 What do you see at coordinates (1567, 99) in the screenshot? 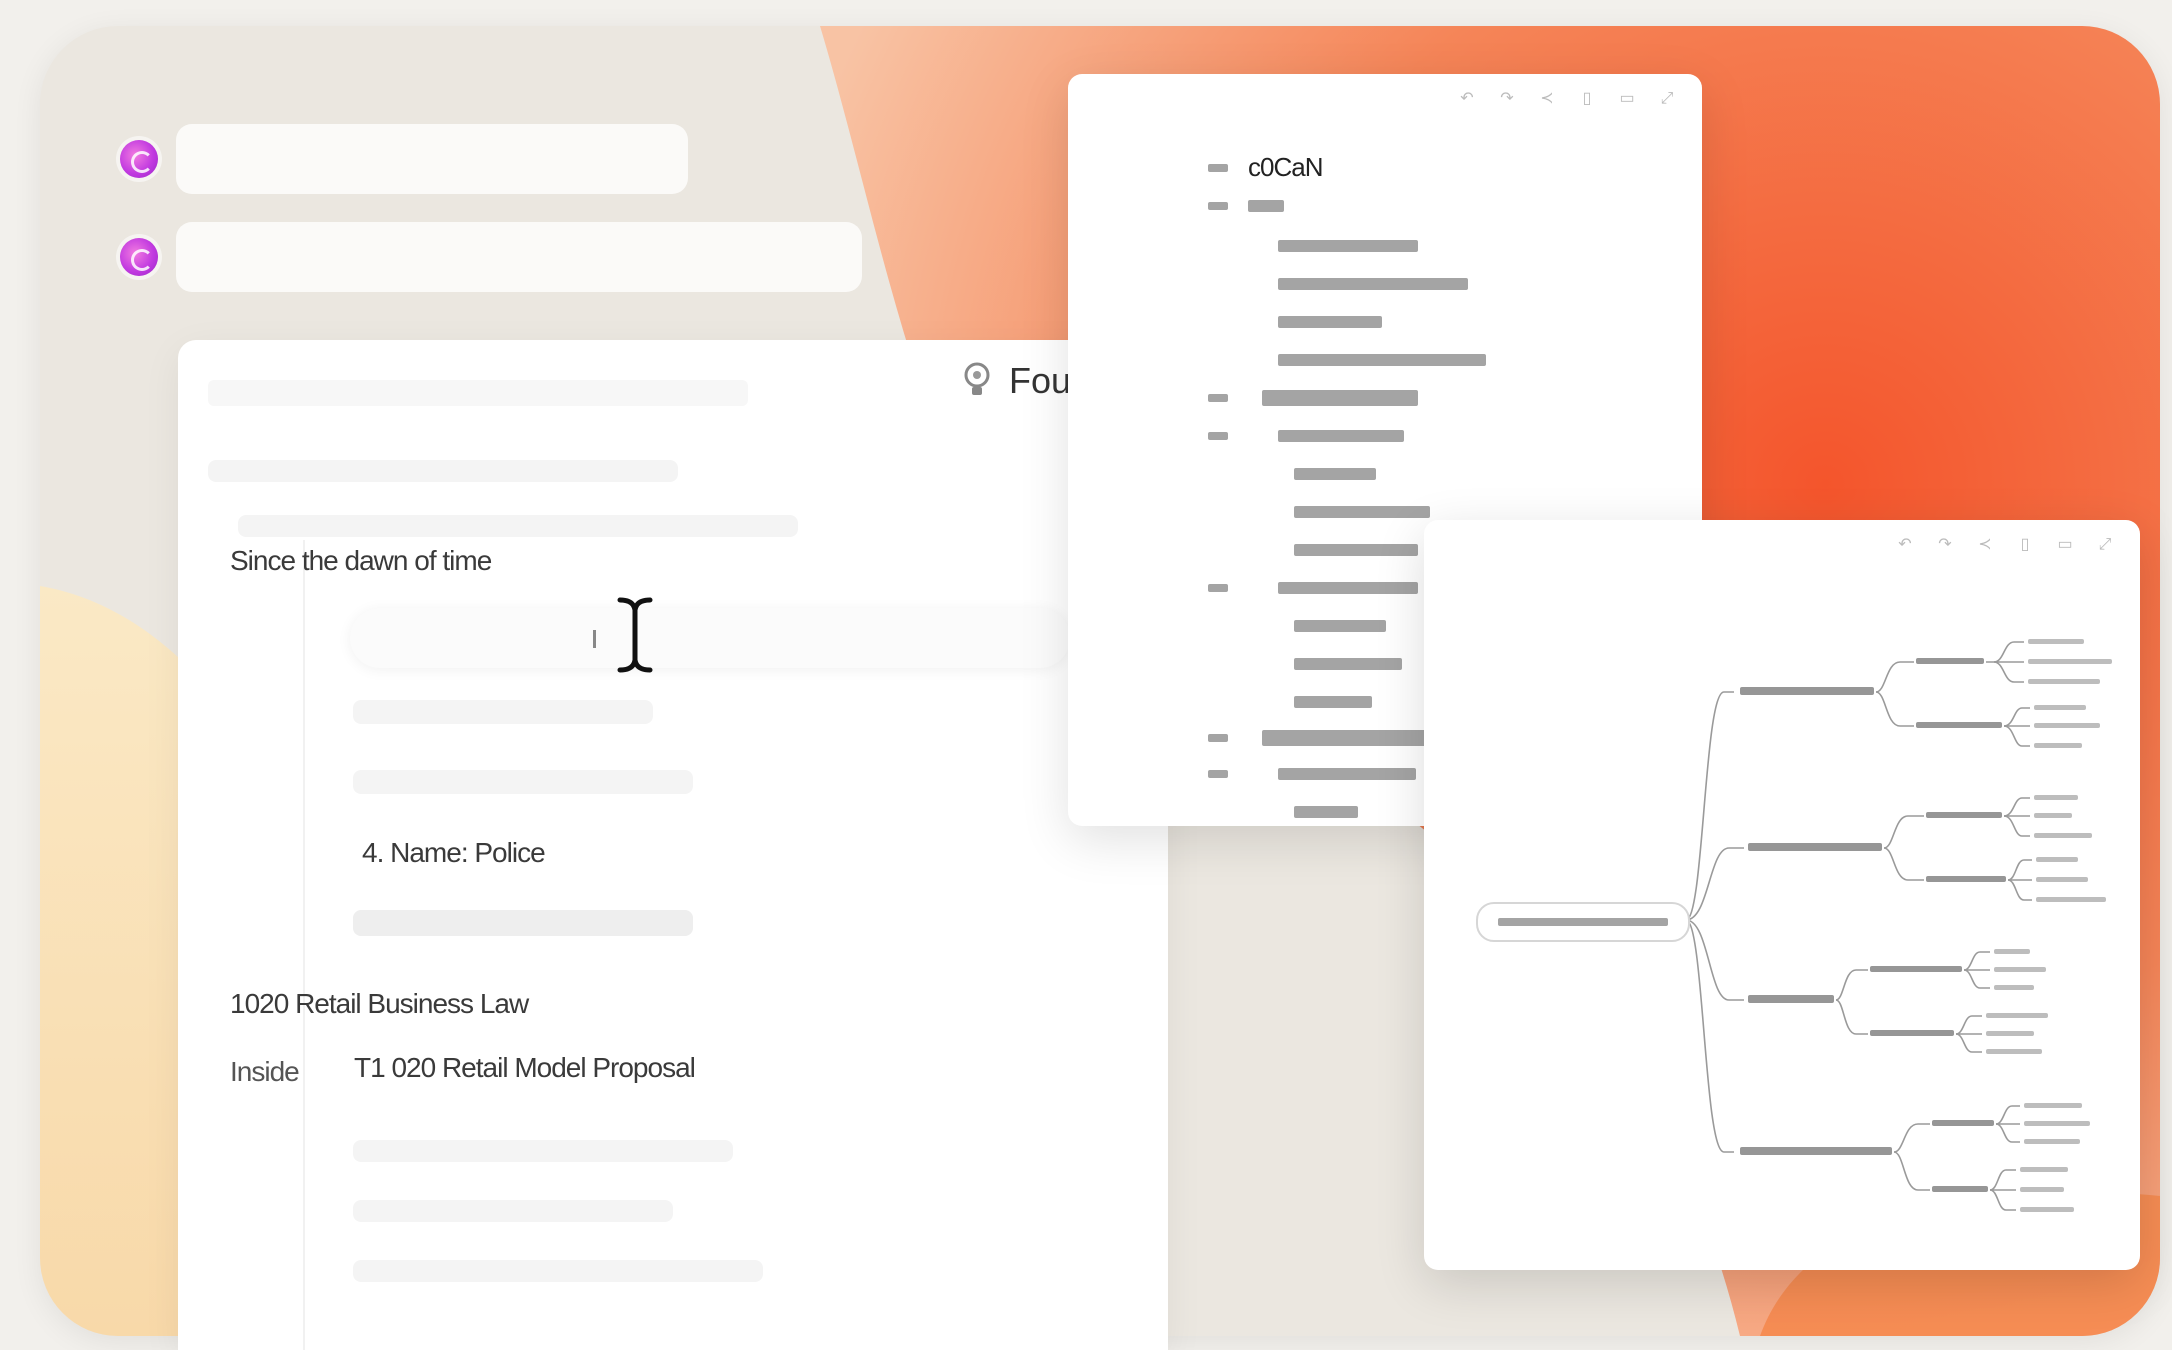
I see `window-toolbar: ↶ ↷ ≺ ▯ ▭ ⤢` at bounding box center [1567, 99].